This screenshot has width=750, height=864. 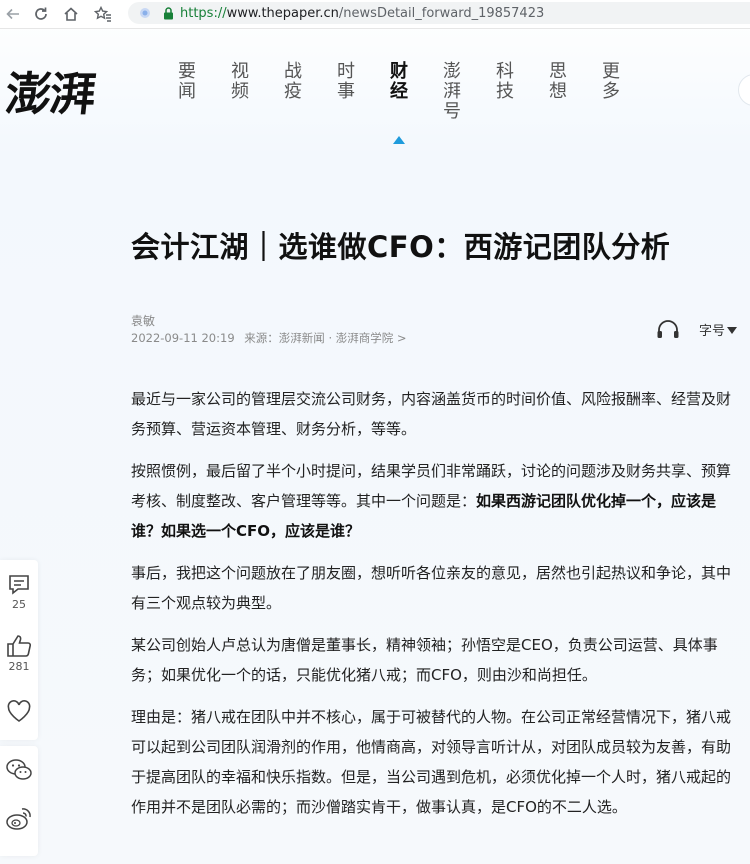 I want to click on share-panel-social, so click(x=19, y=801).